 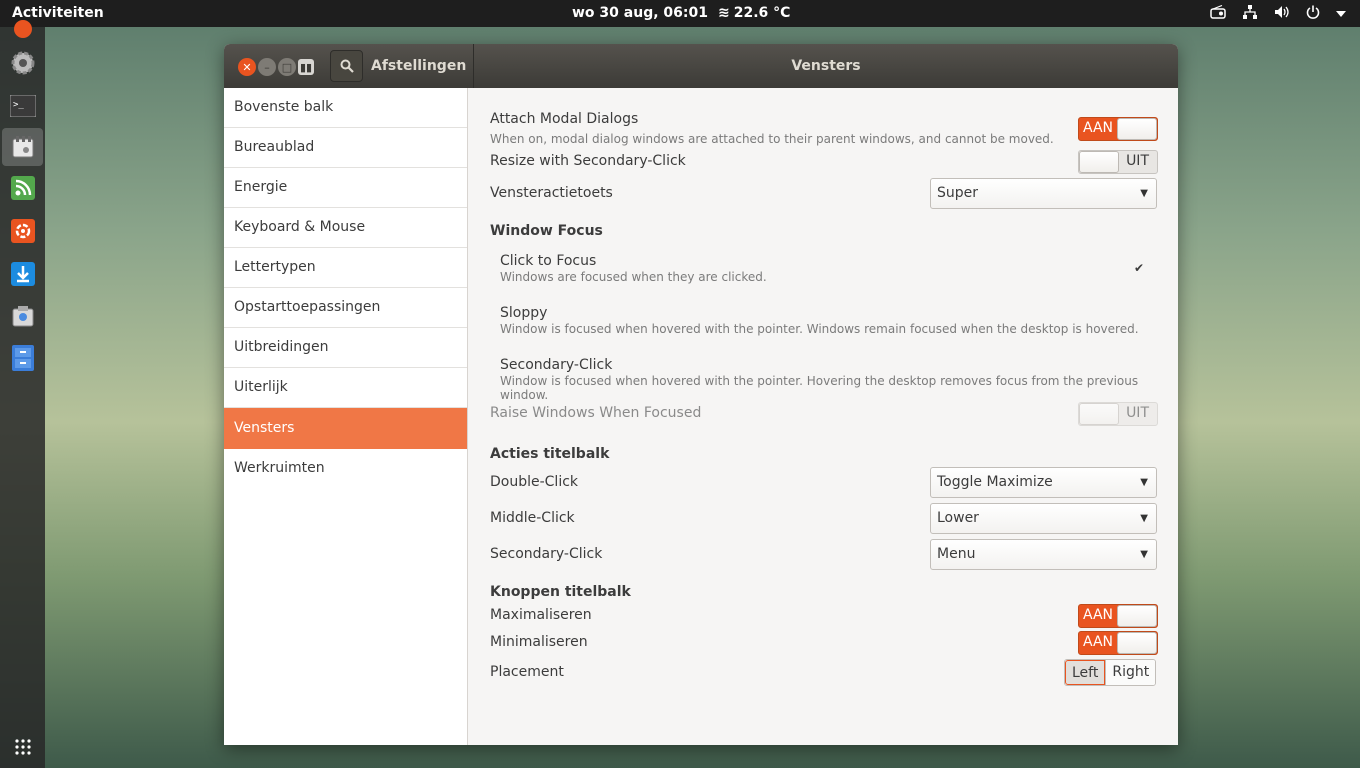 I want to click on focus-option-label: Secondary-Click, so click(x=556, y=365).